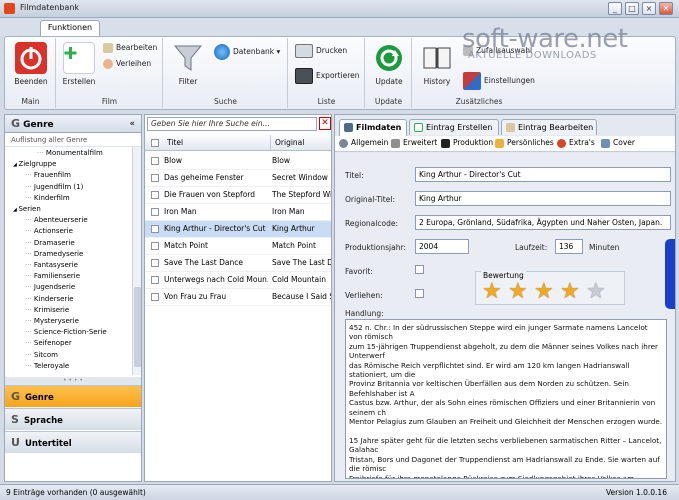 The width and height of the screenshot is (679, 500). I want to click on tab-funktionen: Funktionen, so click(70, 28).